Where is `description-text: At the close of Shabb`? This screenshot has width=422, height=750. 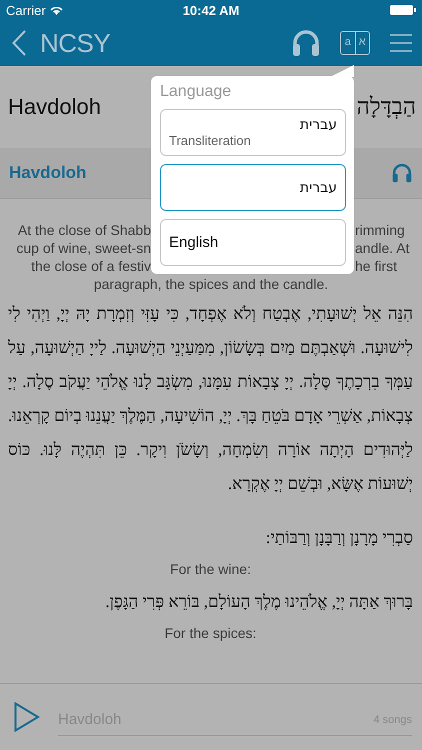 description-text: At the close of Shabb is located at coordinates (83, 230).